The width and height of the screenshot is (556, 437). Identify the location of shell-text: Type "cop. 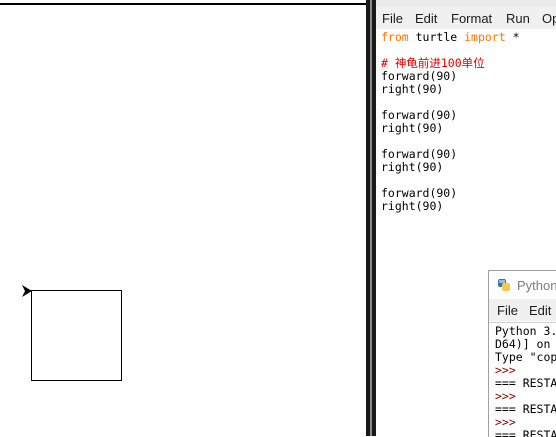
(525, 357).